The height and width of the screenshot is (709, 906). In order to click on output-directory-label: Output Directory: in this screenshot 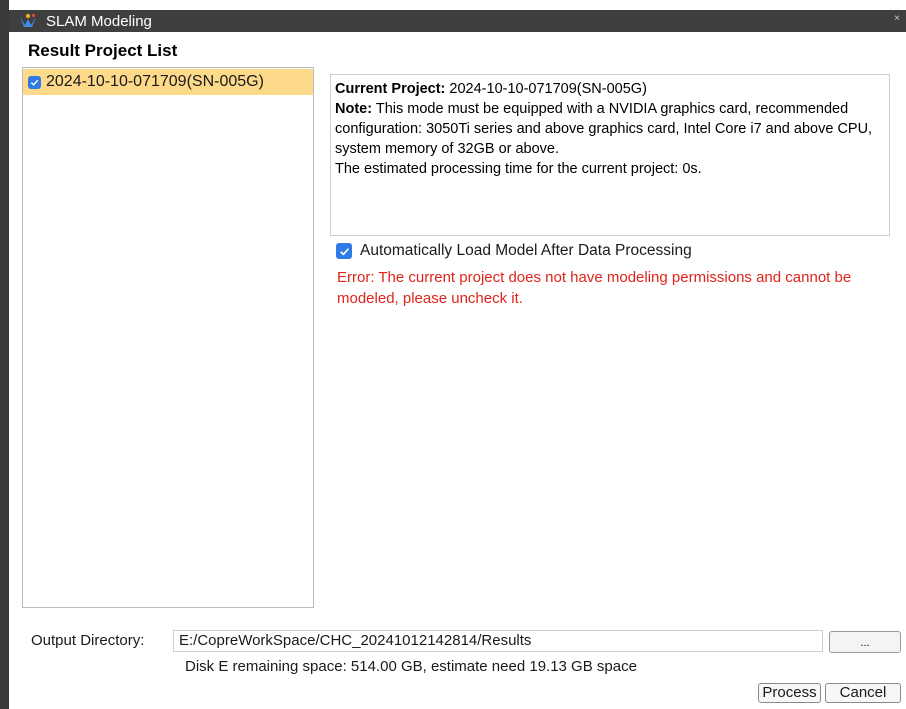, I will do `click(88, 640)`.